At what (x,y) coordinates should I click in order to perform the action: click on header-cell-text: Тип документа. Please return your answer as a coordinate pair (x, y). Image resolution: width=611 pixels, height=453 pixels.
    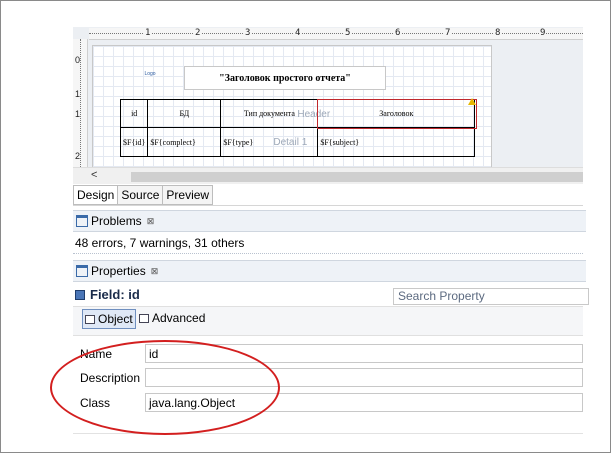
    Looking at the image, I should click on (269, 113).